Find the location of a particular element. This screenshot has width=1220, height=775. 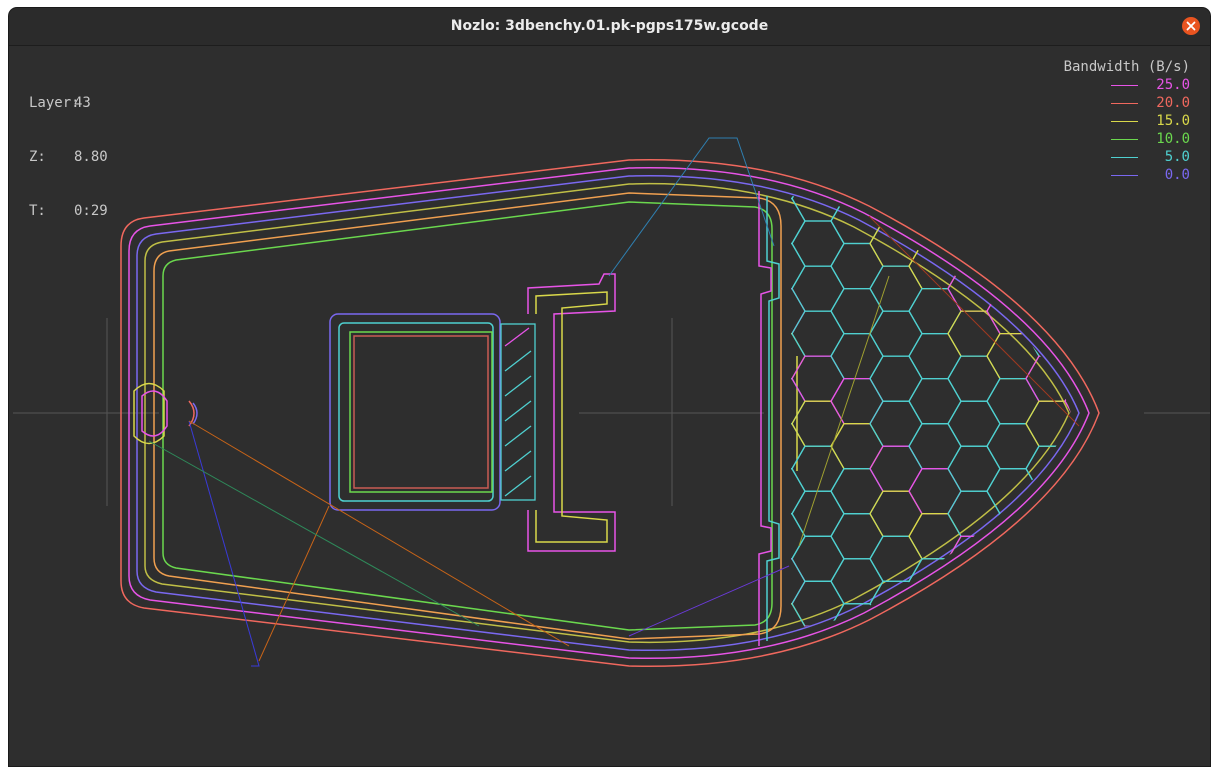

z-label: Z: is located at coordinates (37, 157).